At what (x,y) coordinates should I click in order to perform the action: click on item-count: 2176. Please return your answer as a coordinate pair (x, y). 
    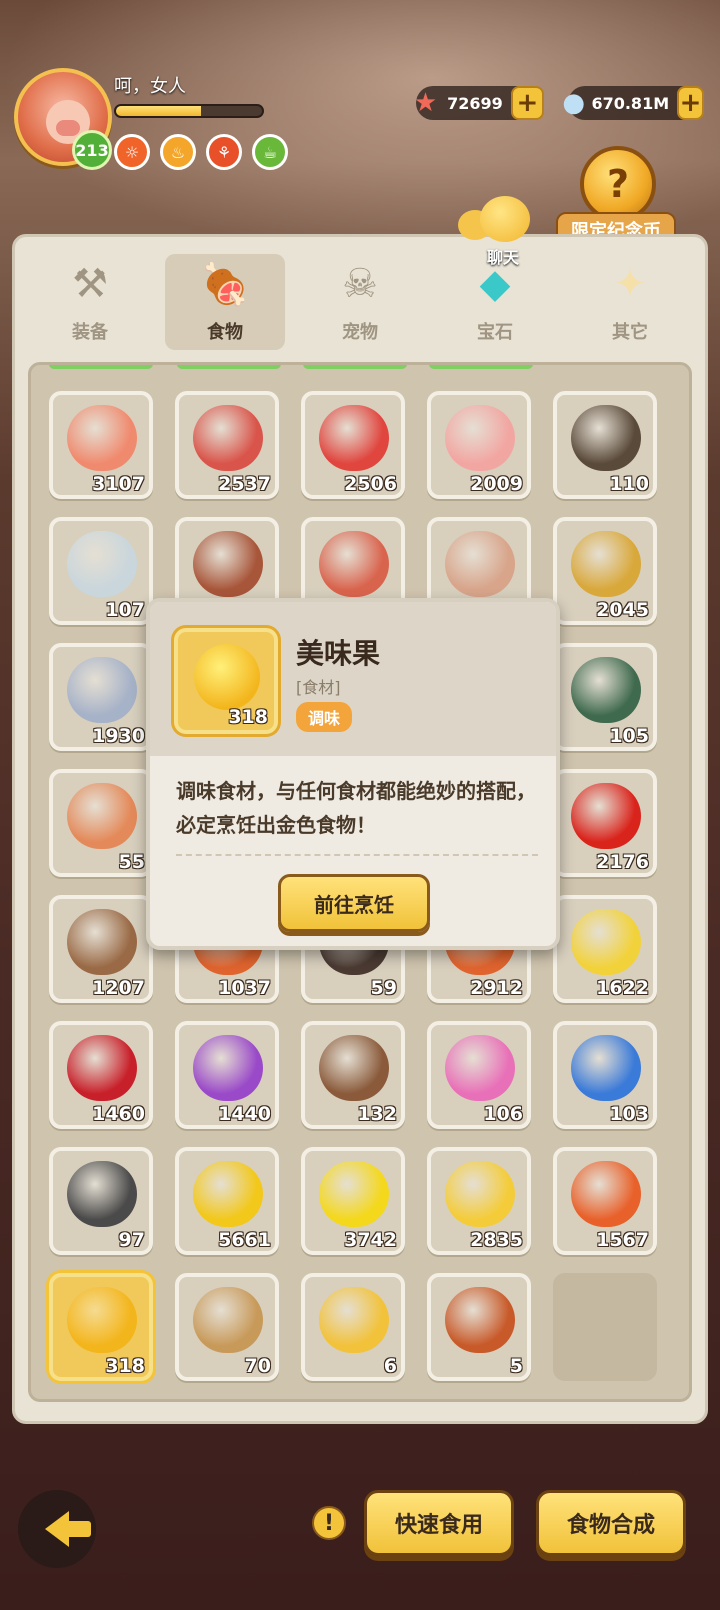
    Looking at the image, I should click on (622, 862).